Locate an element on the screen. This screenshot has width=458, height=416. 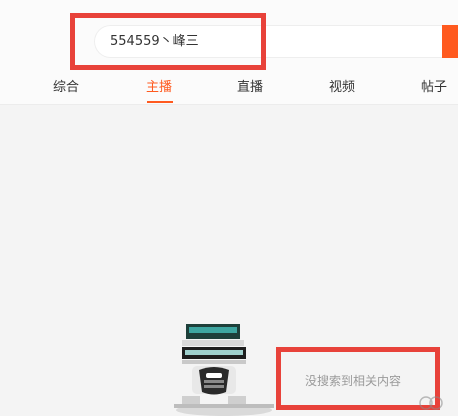
search-button is located at coordinates (450, 41).